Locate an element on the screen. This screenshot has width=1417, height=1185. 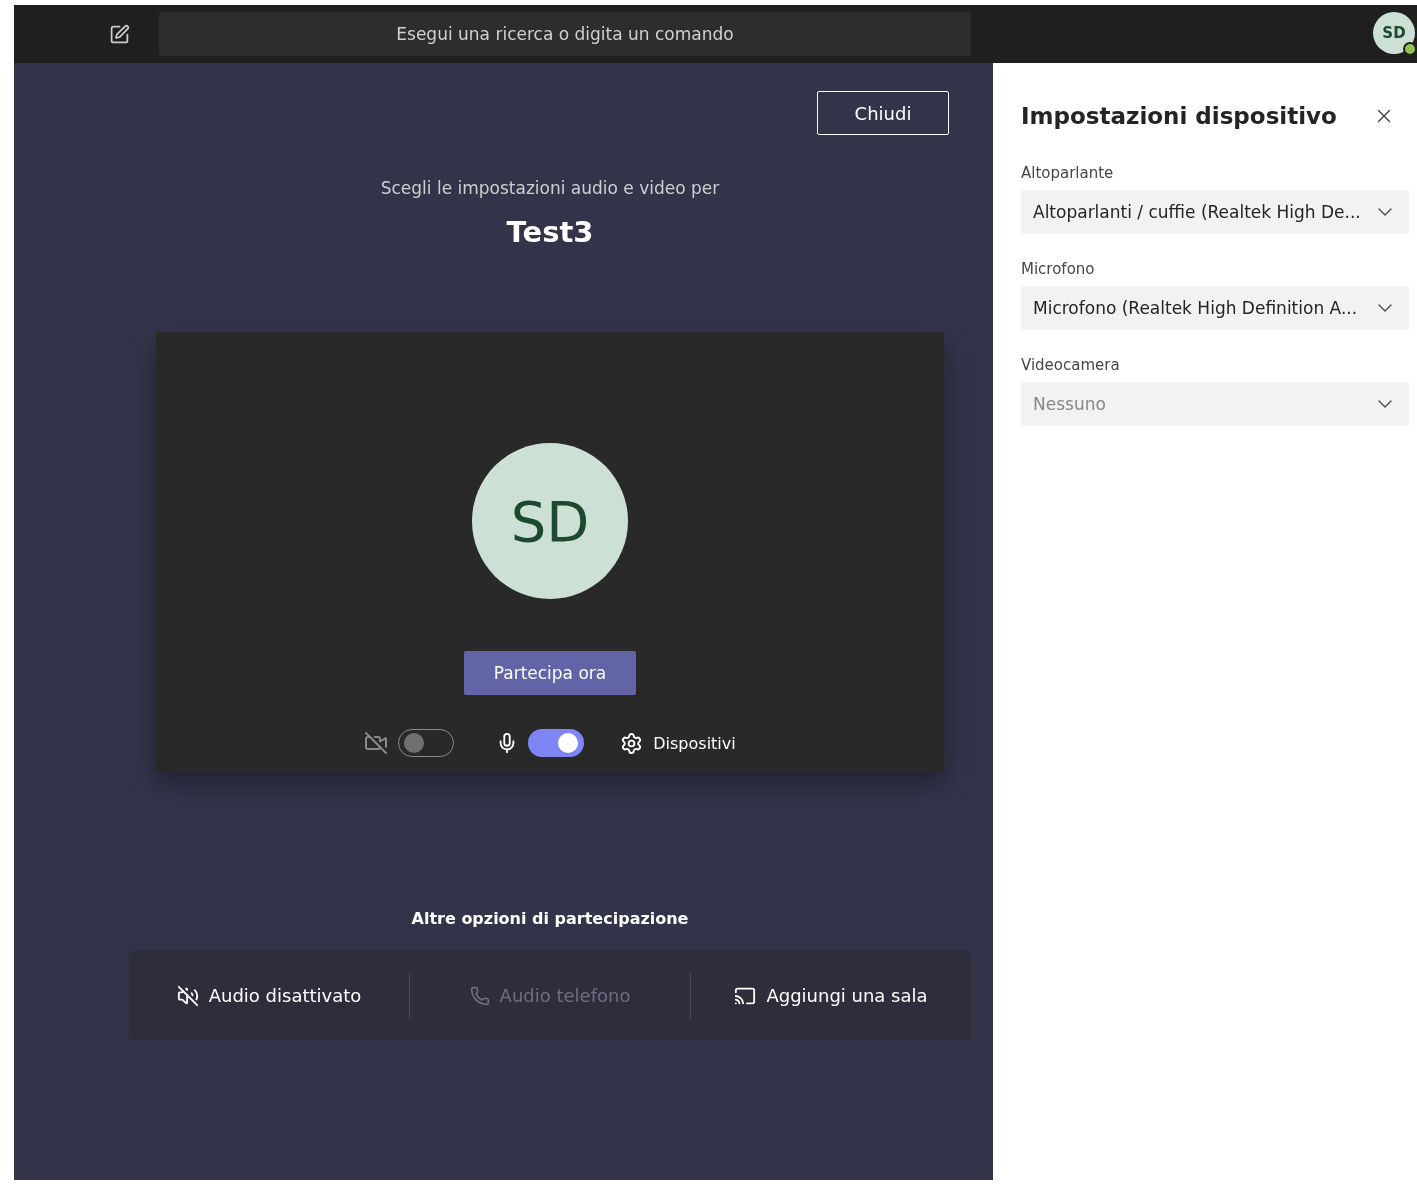
devices-button: Dispositivi is located at coordinates (678, 743).